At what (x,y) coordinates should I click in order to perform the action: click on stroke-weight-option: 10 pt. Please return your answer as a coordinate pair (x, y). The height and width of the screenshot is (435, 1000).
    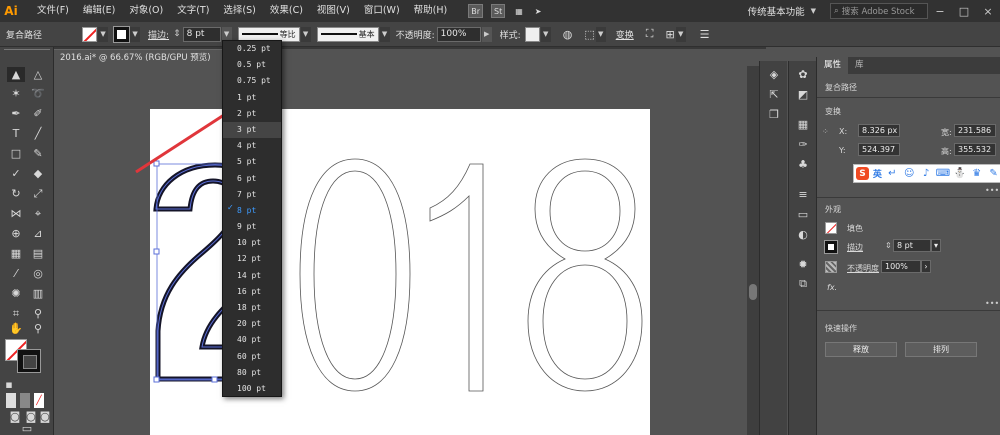
    Looking at the image, I should click on (252, 243).